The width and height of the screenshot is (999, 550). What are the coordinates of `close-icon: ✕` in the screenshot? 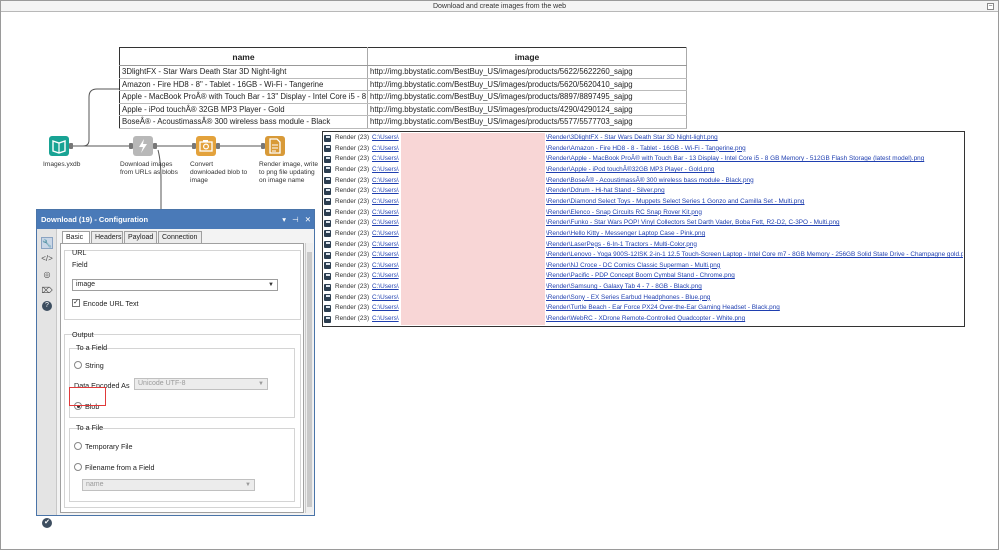 It's located at (308, 219).